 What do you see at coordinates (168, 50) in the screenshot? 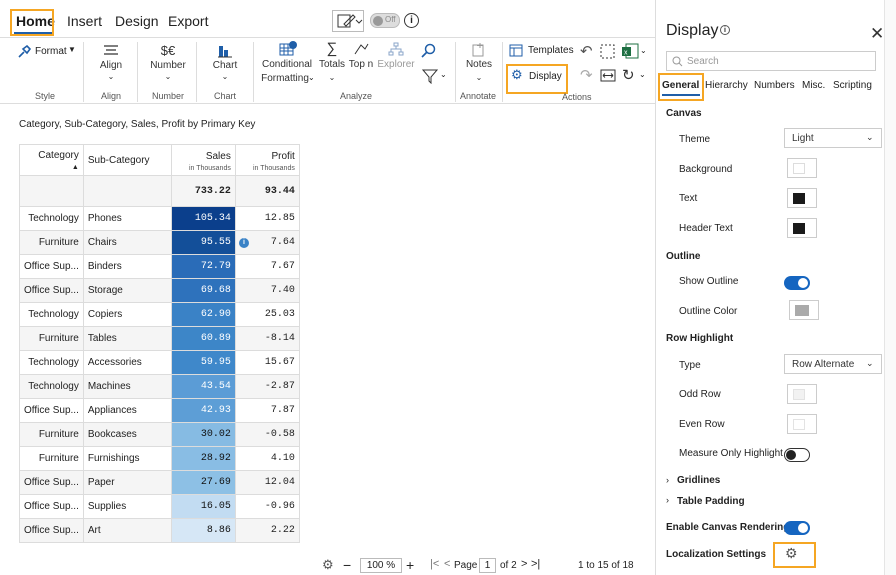
I see `currency-icon: $€` at bounding box center [168, 50].